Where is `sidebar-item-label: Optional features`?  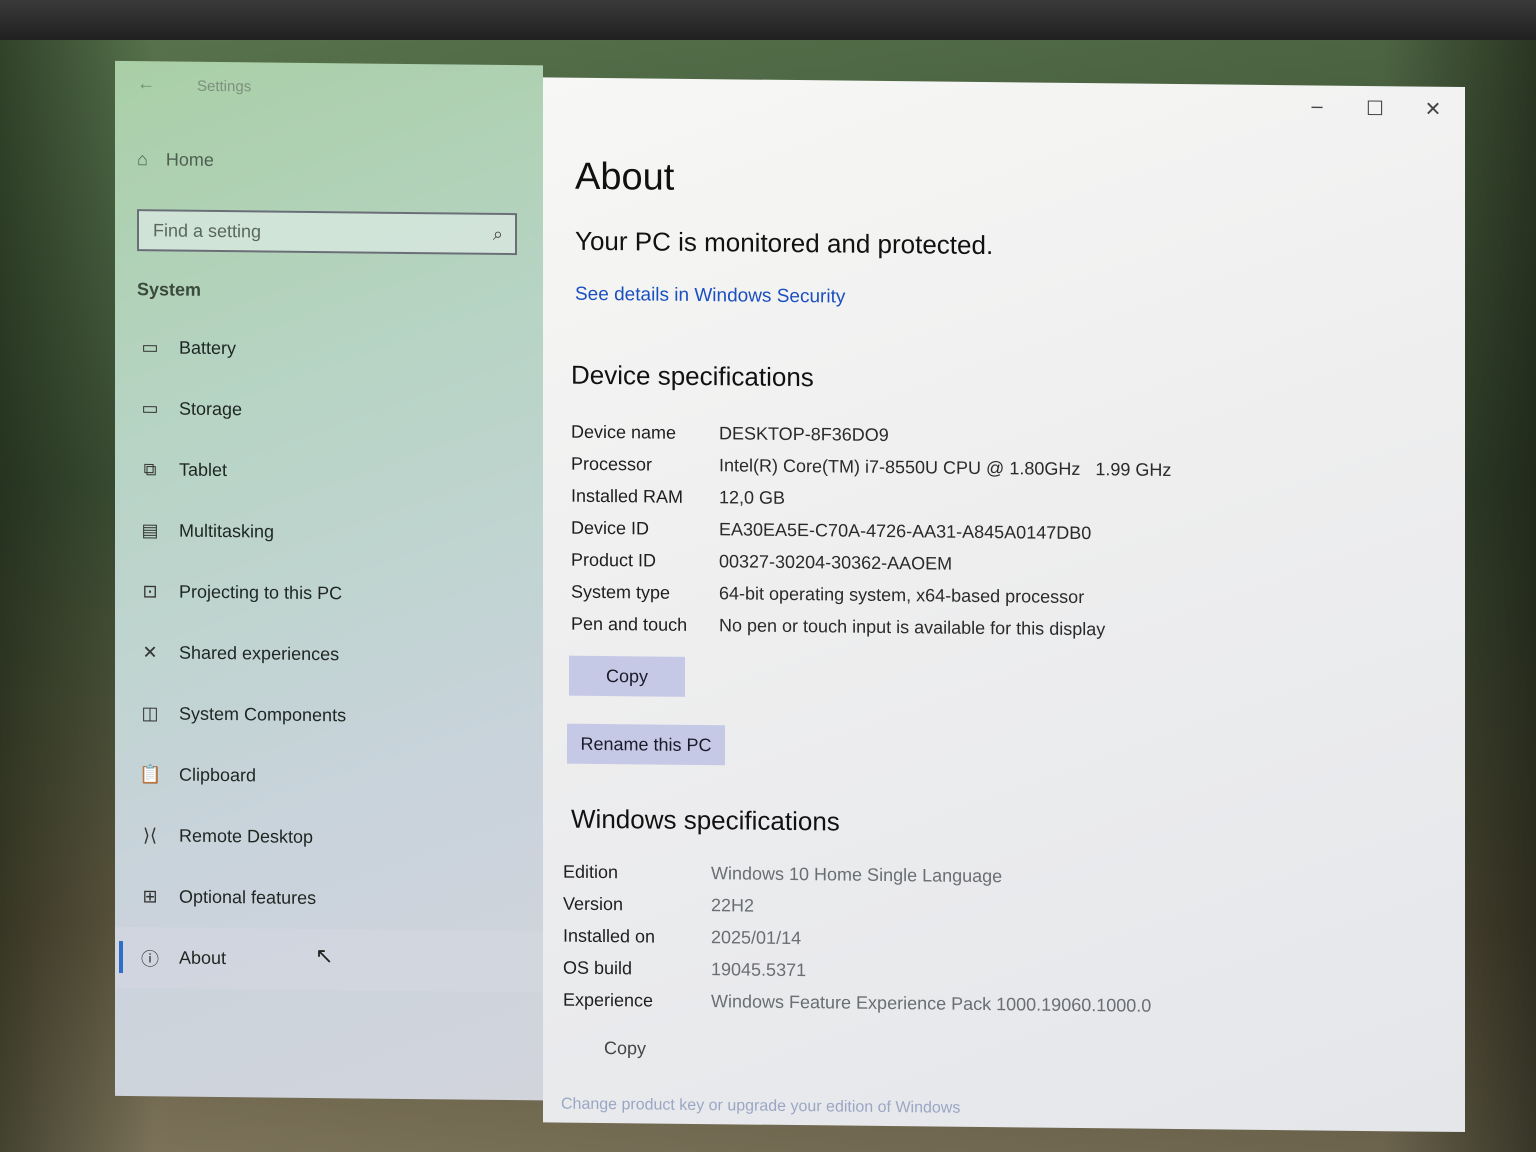
sidebar-item-label: Optional features is located at coordinates (248, 897).